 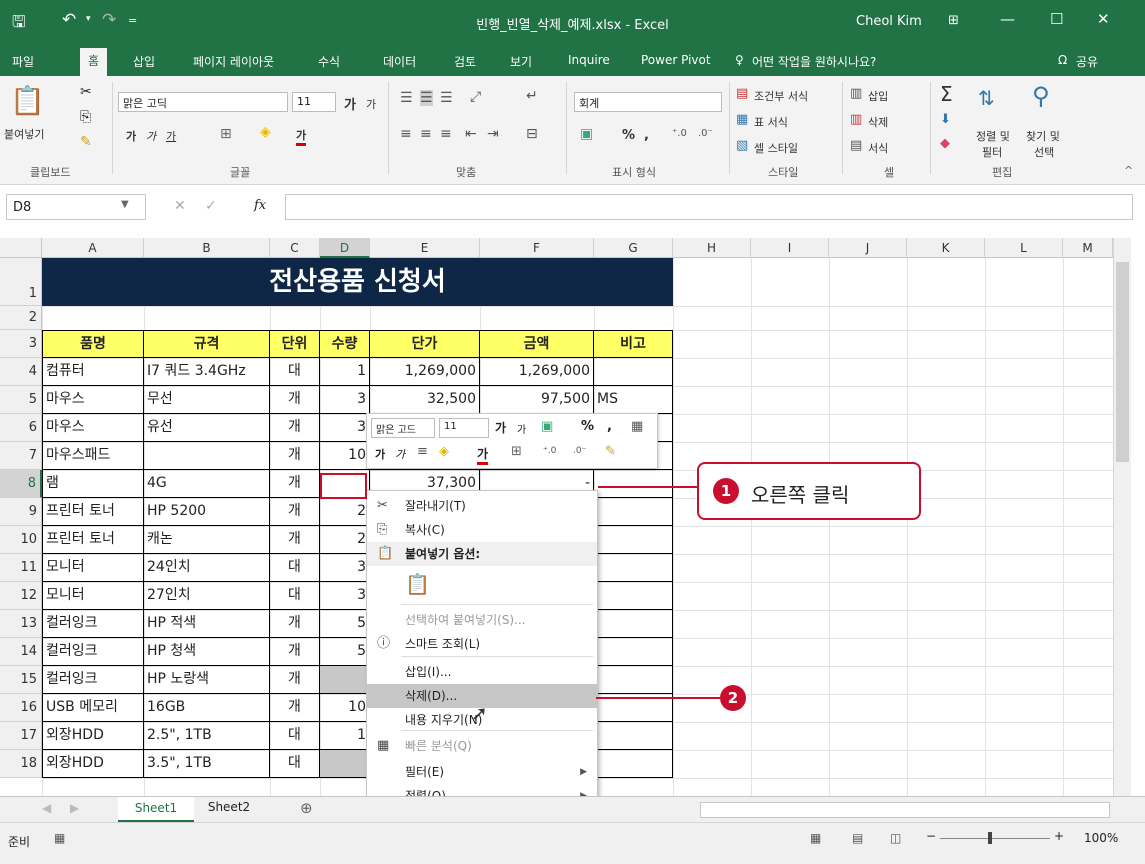 What do you see at coordinates (93, 372) in the screenshot?
I see `cell-a4: 컴퓨터` at bounding box center [93, 372].